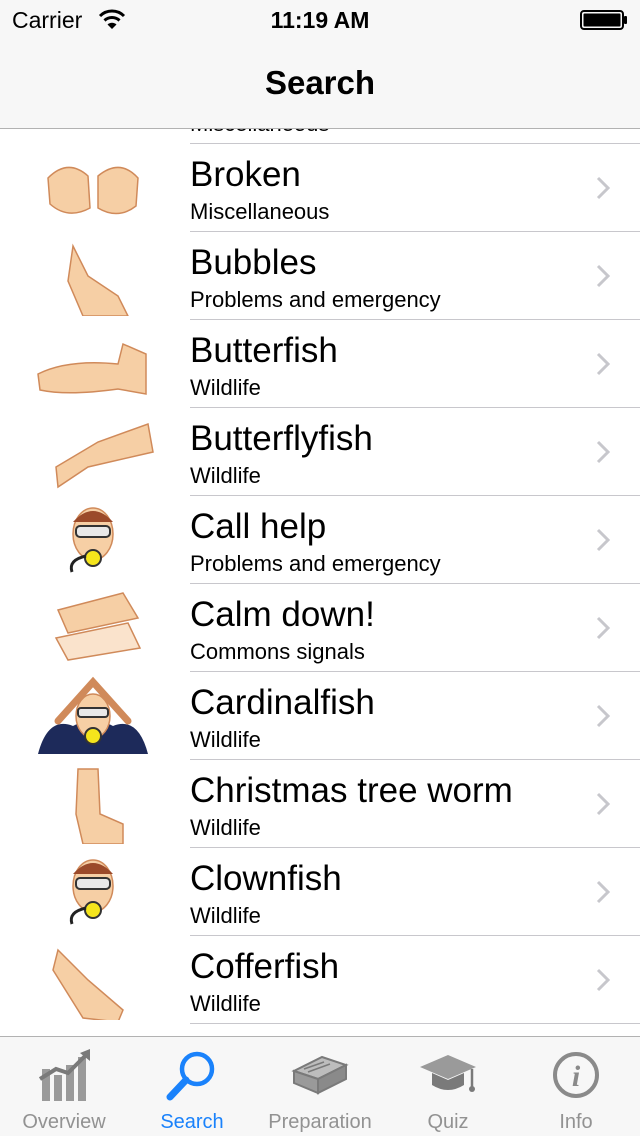  What do you see at coordinates (64, 1122) in the screenshot?
I see `tab-label: Overview` at bounding box center [64, 1122].